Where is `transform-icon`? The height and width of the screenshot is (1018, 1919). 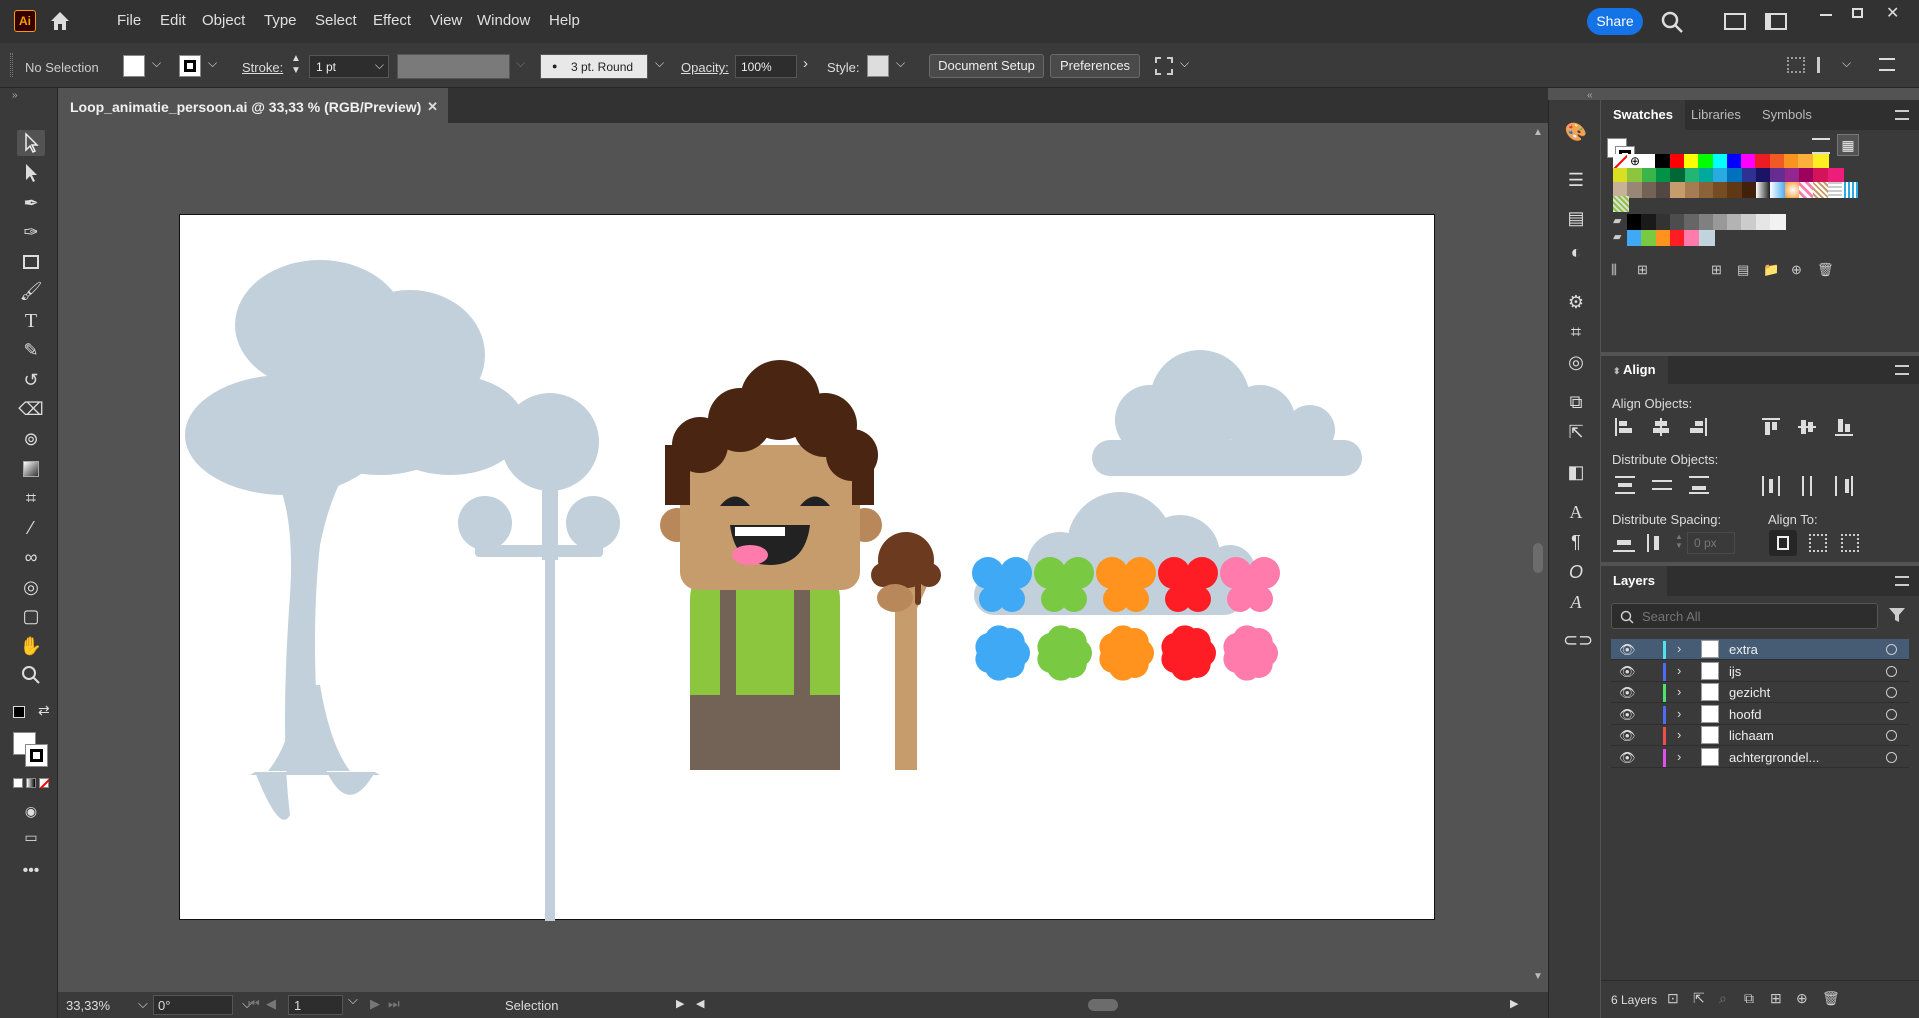
transform-icon is located at coordinates (1796, 65).